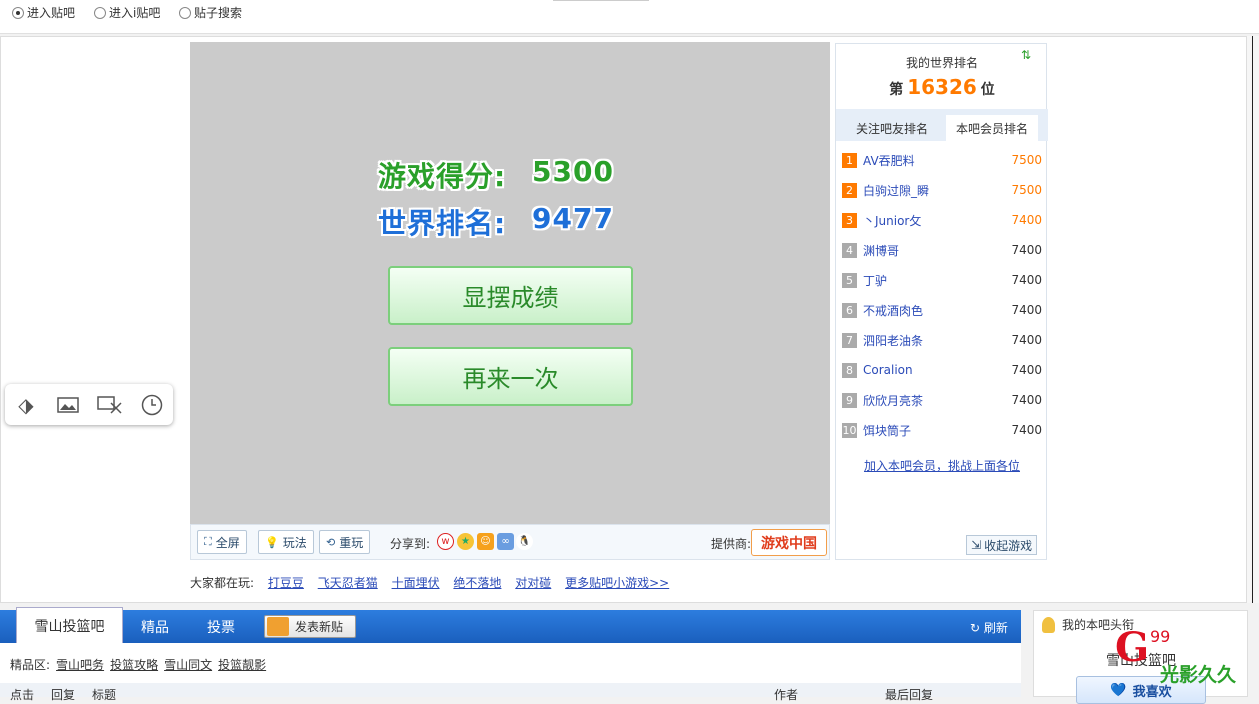 This screenshot has height=704, width=1259. Describe the element at coordinates (849, 370) in the screenshot. I see `rank-number-badge: 8` at that location.